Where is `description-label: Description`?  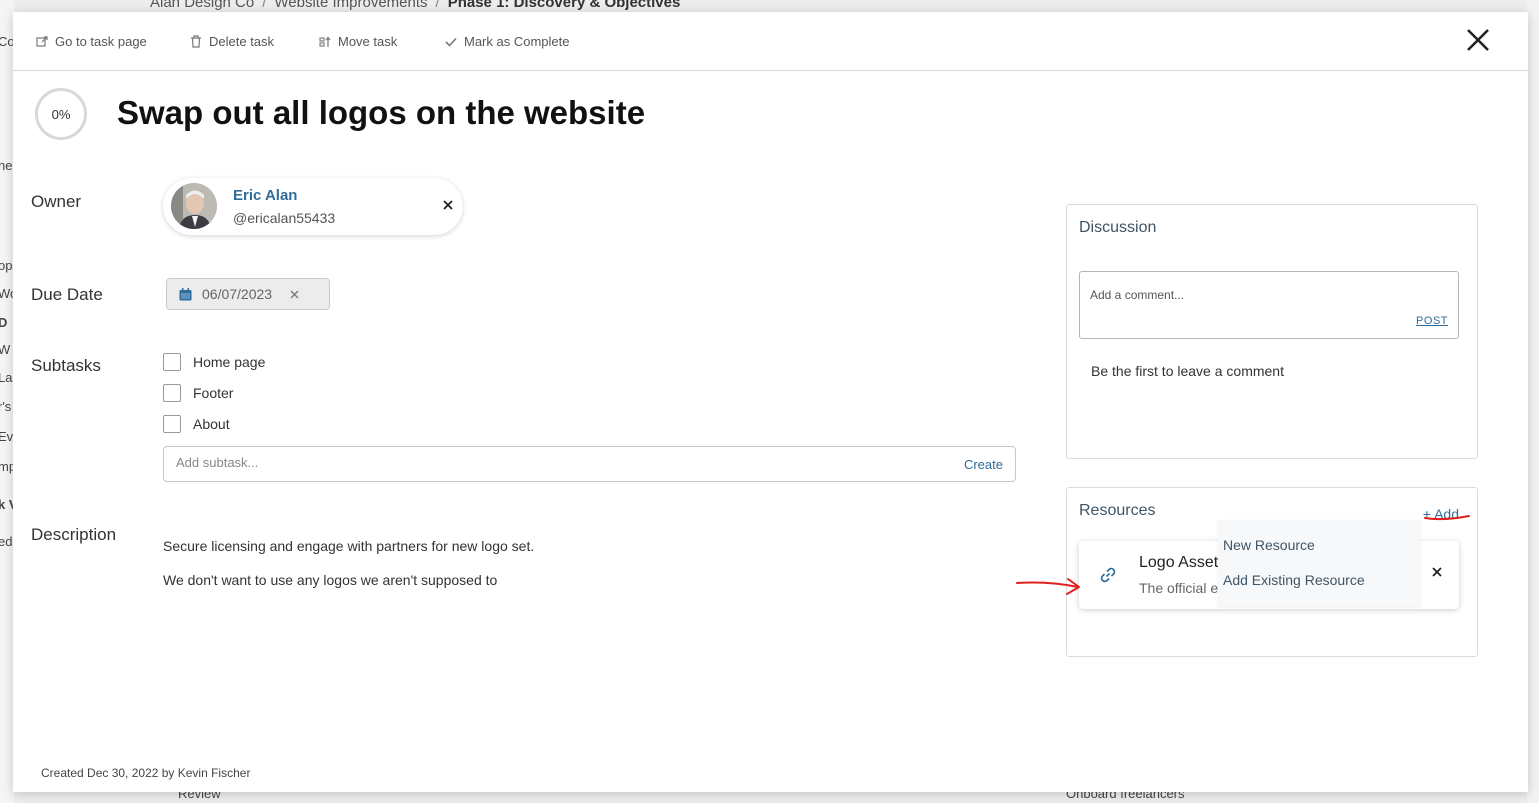 description-label: Description is located at coordinates (74, 534).